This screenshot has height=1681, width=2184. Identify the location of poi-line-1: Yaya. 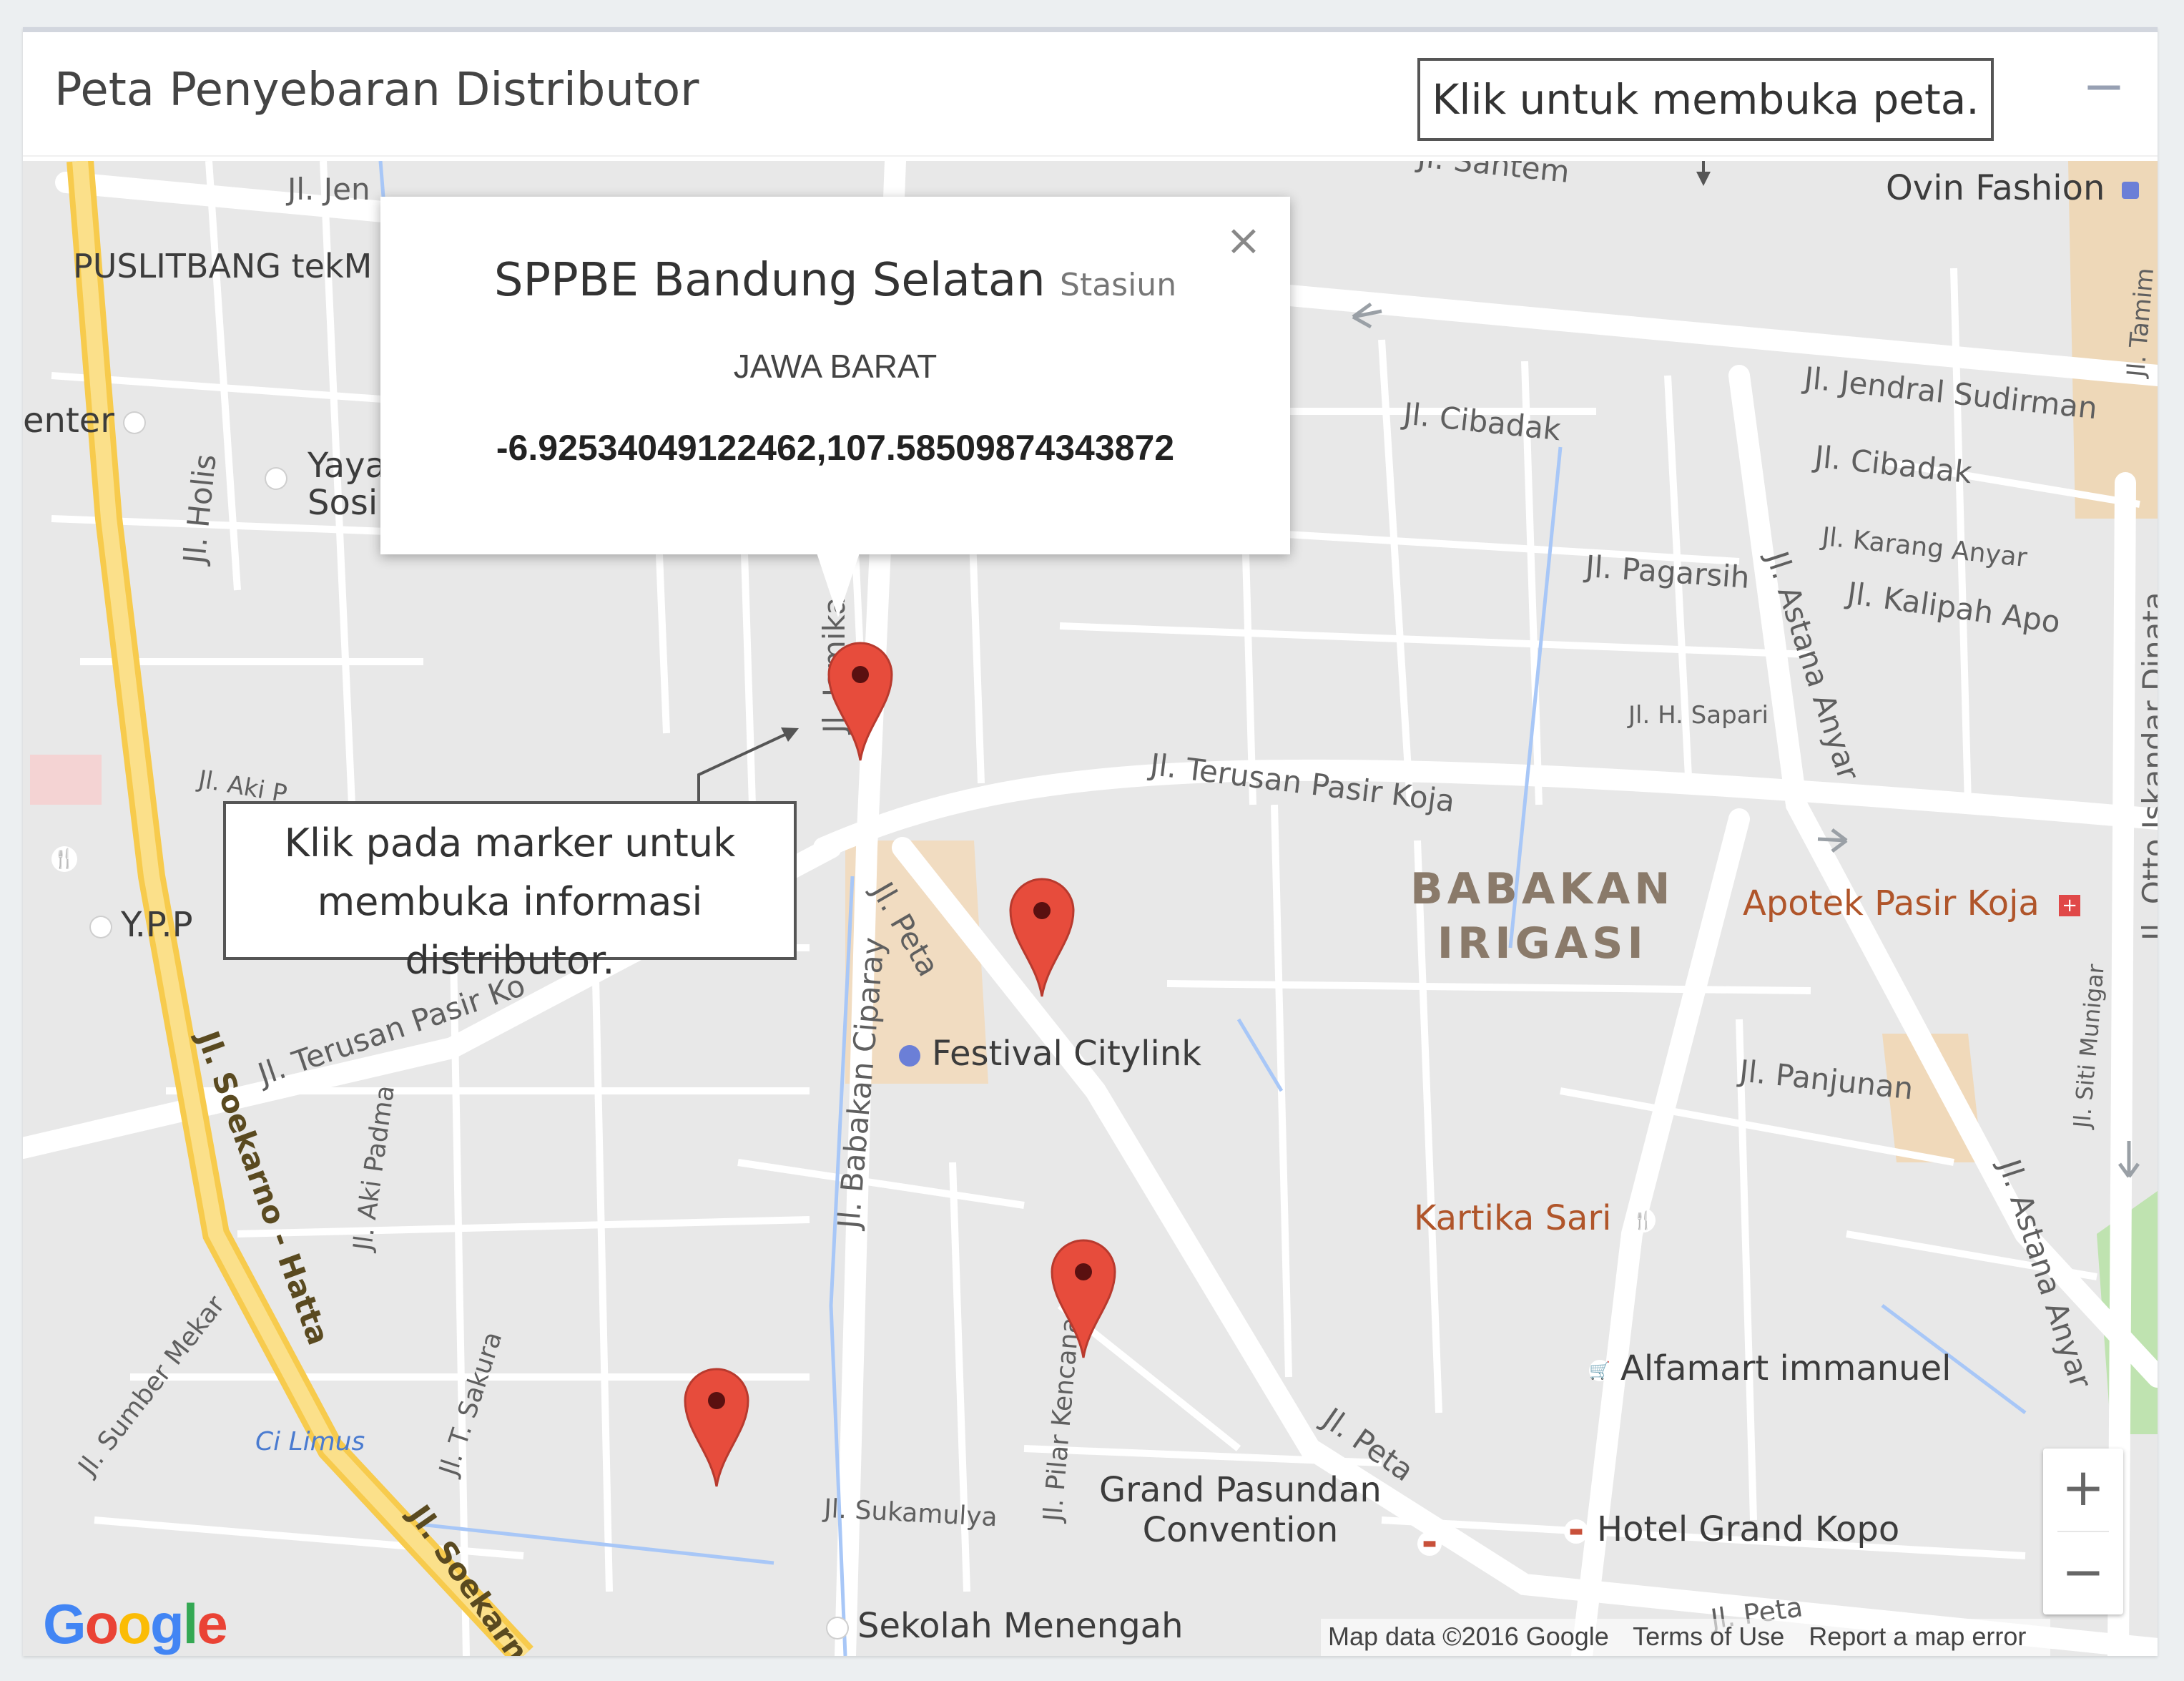
(347, 466).